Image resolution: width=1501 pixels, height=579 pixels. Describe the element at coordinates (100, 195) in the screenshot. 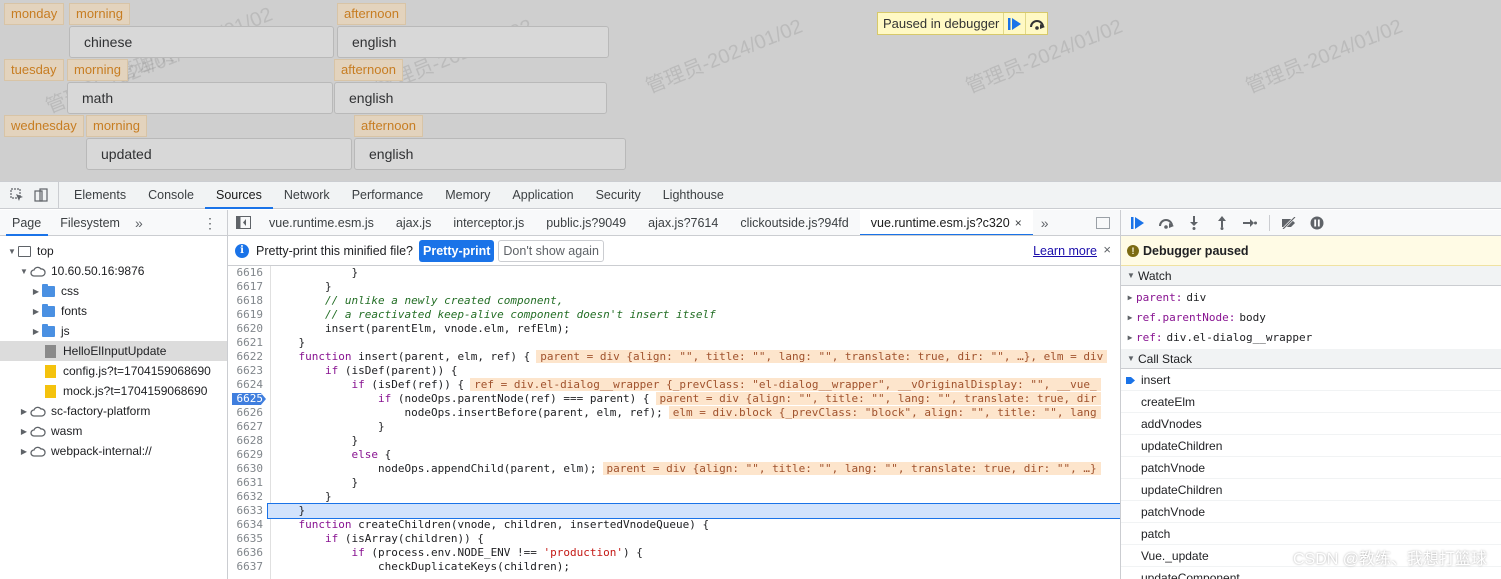

I see `tab-elements: Elements` at that location.